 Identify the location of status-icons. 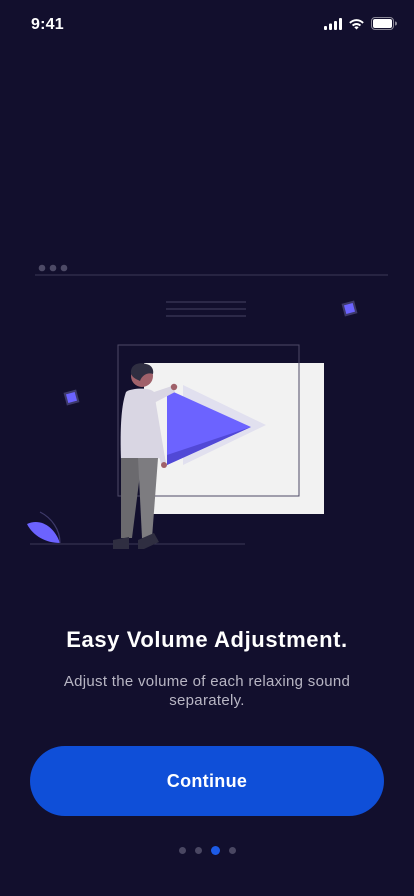
(361, 23).